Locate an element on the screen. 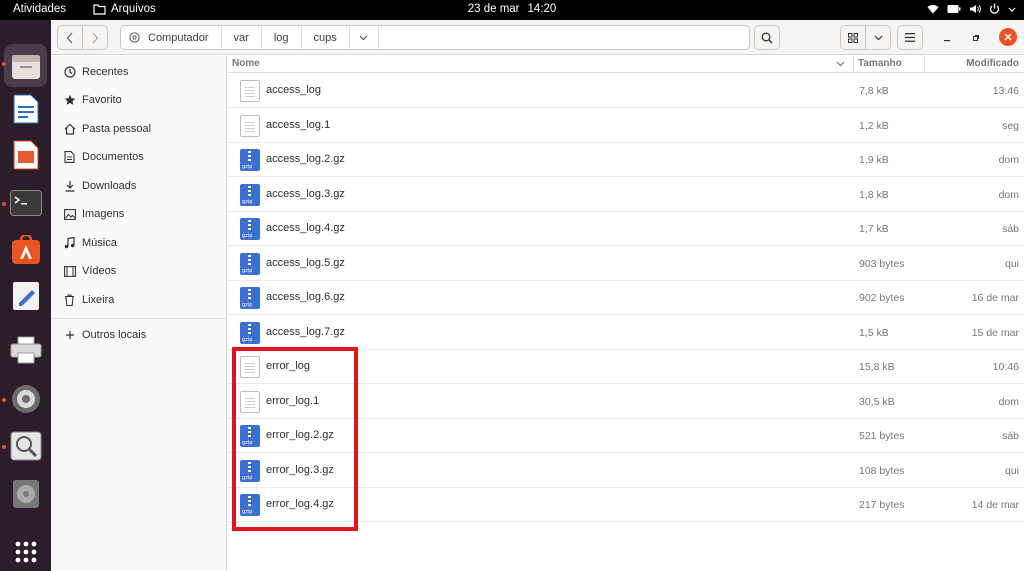  crumb-var: var is located at coordinates (242, 37).